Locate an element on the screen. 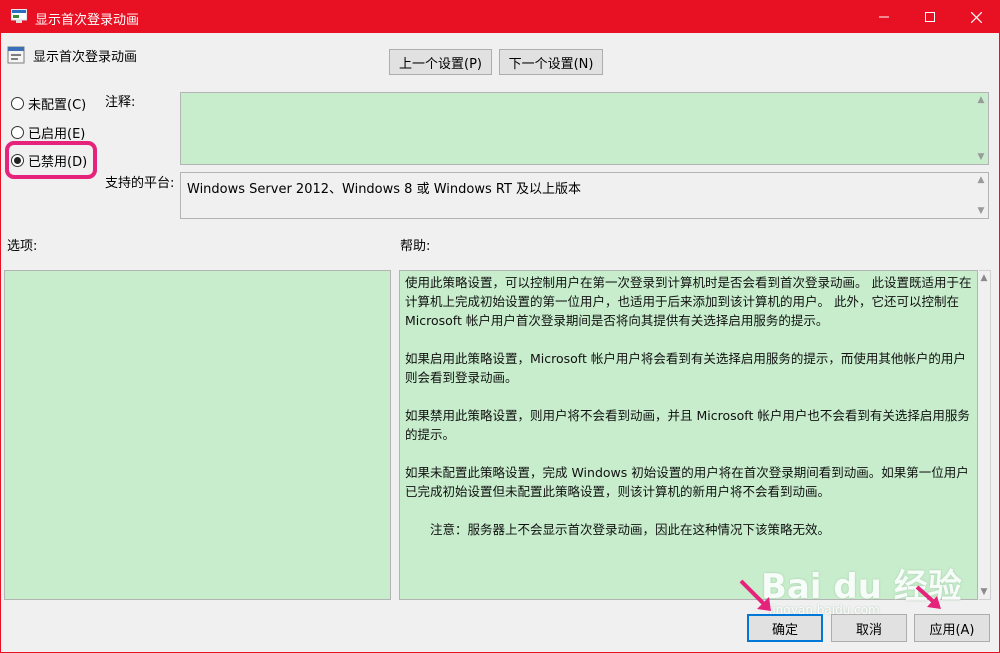 This screenshot has height=653, width=1000. maximize-icon is located at coordinates (930, 17).